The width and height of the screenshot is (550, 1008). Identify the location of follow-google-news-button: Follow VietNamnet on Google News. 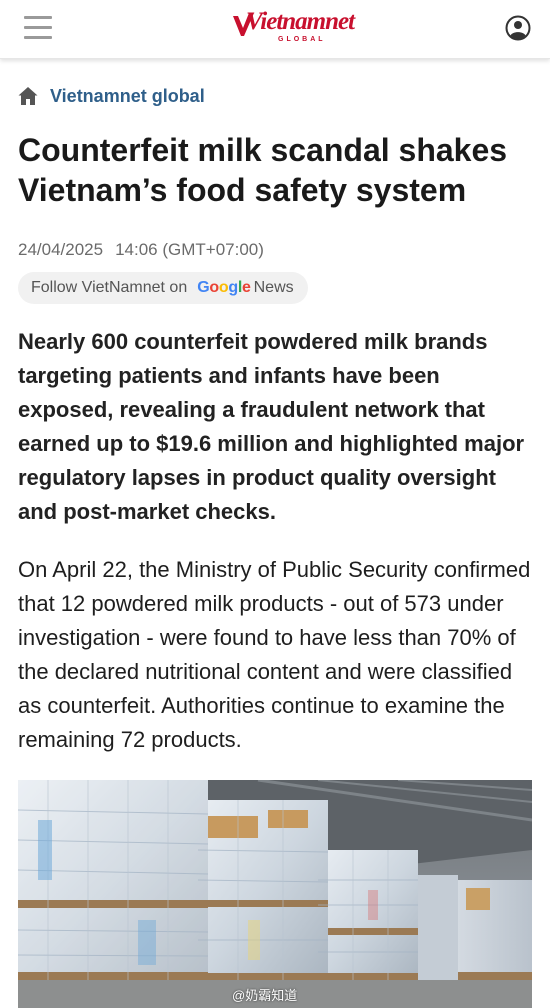
(163, 288).